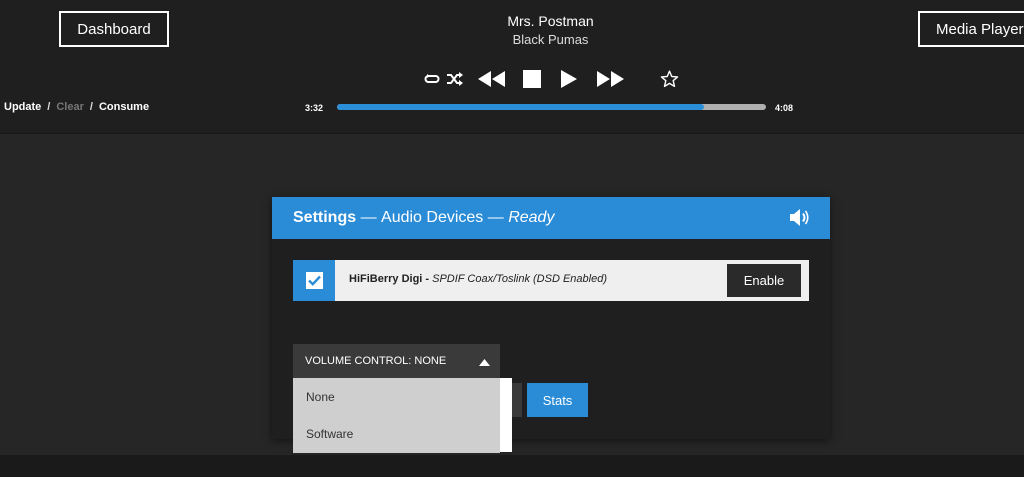  I want to click on previous-icon, so click(491, 79).